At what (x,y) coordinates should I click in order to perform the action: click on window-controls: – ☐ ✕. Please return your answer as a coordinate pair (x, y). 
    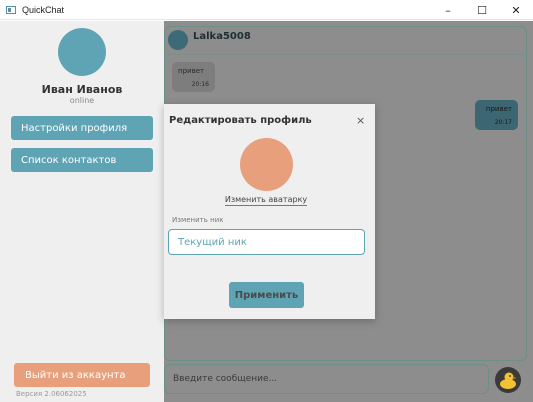
    Looking at the image, I should click on (482, 10).